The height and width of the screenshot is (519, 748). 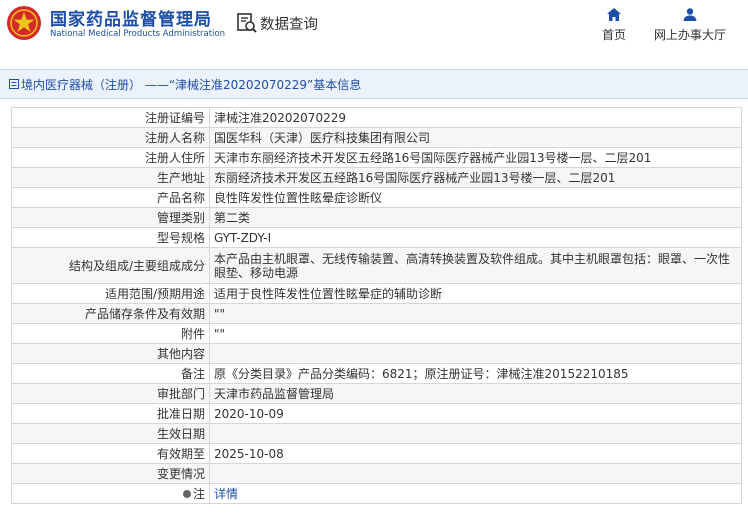 I want to click on field-value: 第二类, so click(x=475, y=217).